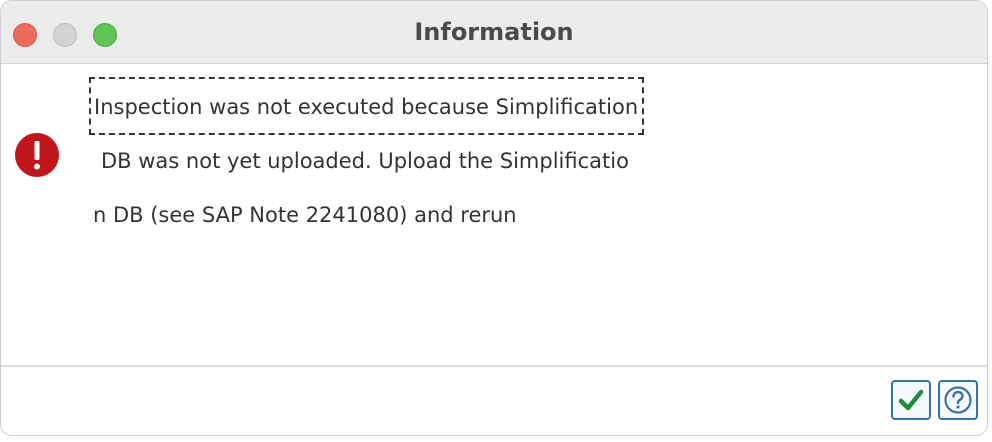 The width and height of the screenshot is (992, 442). I want to click on ok-button, so click(911, 400).